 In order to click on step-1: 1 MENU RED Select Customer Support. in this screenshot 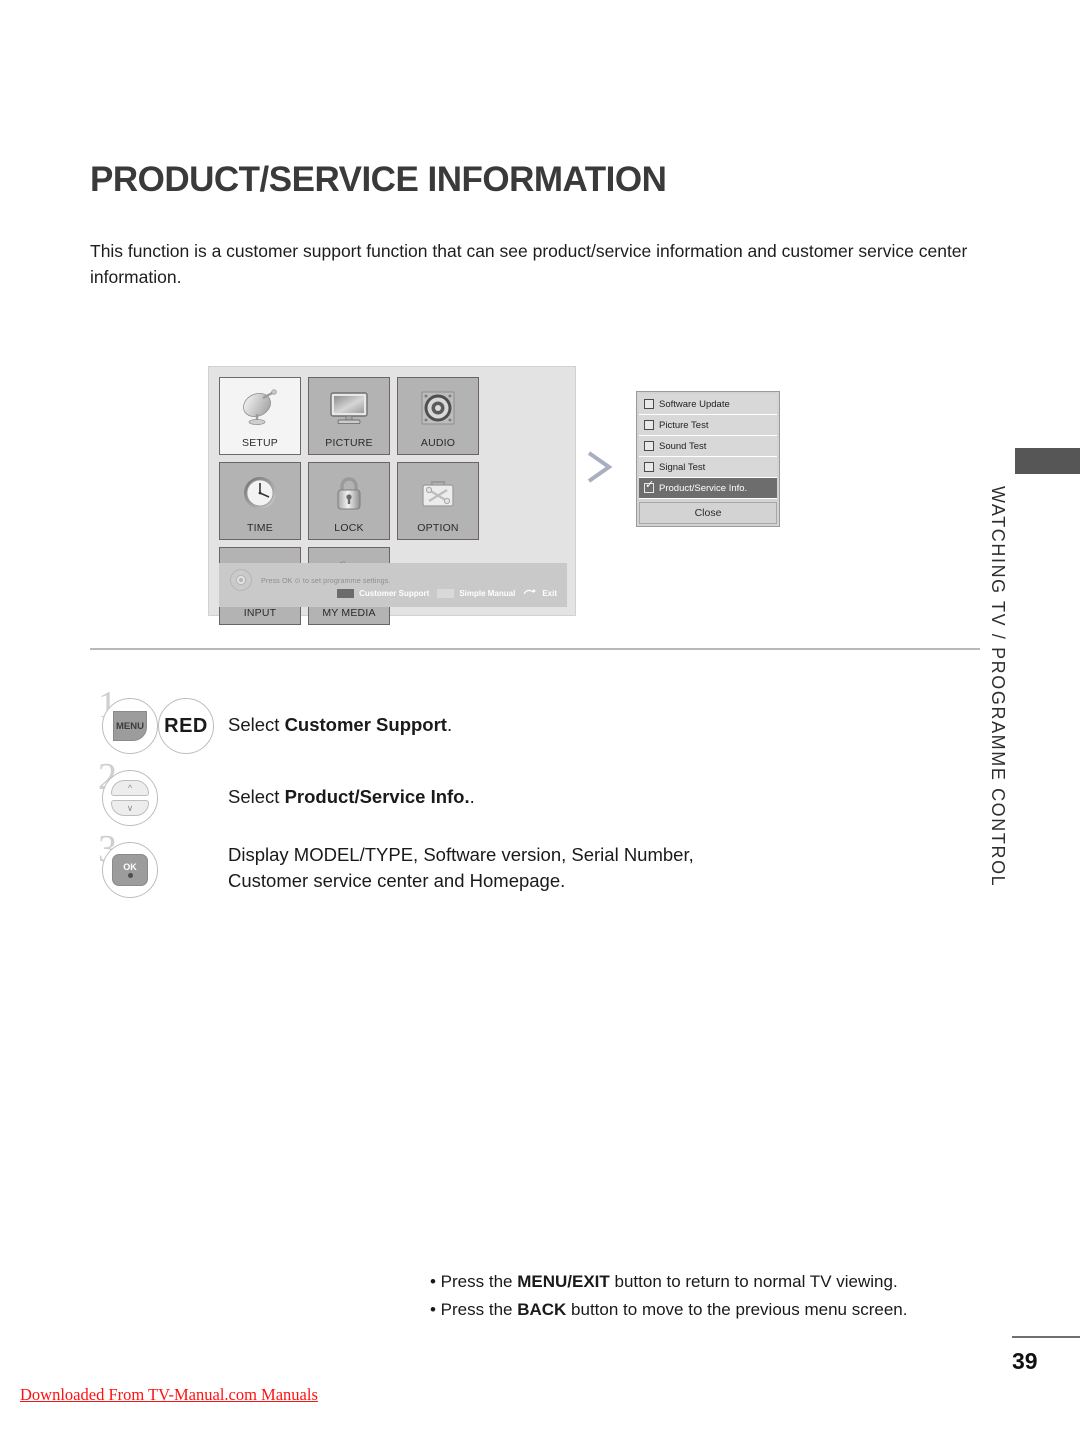, I will do `click(406, 720)`.